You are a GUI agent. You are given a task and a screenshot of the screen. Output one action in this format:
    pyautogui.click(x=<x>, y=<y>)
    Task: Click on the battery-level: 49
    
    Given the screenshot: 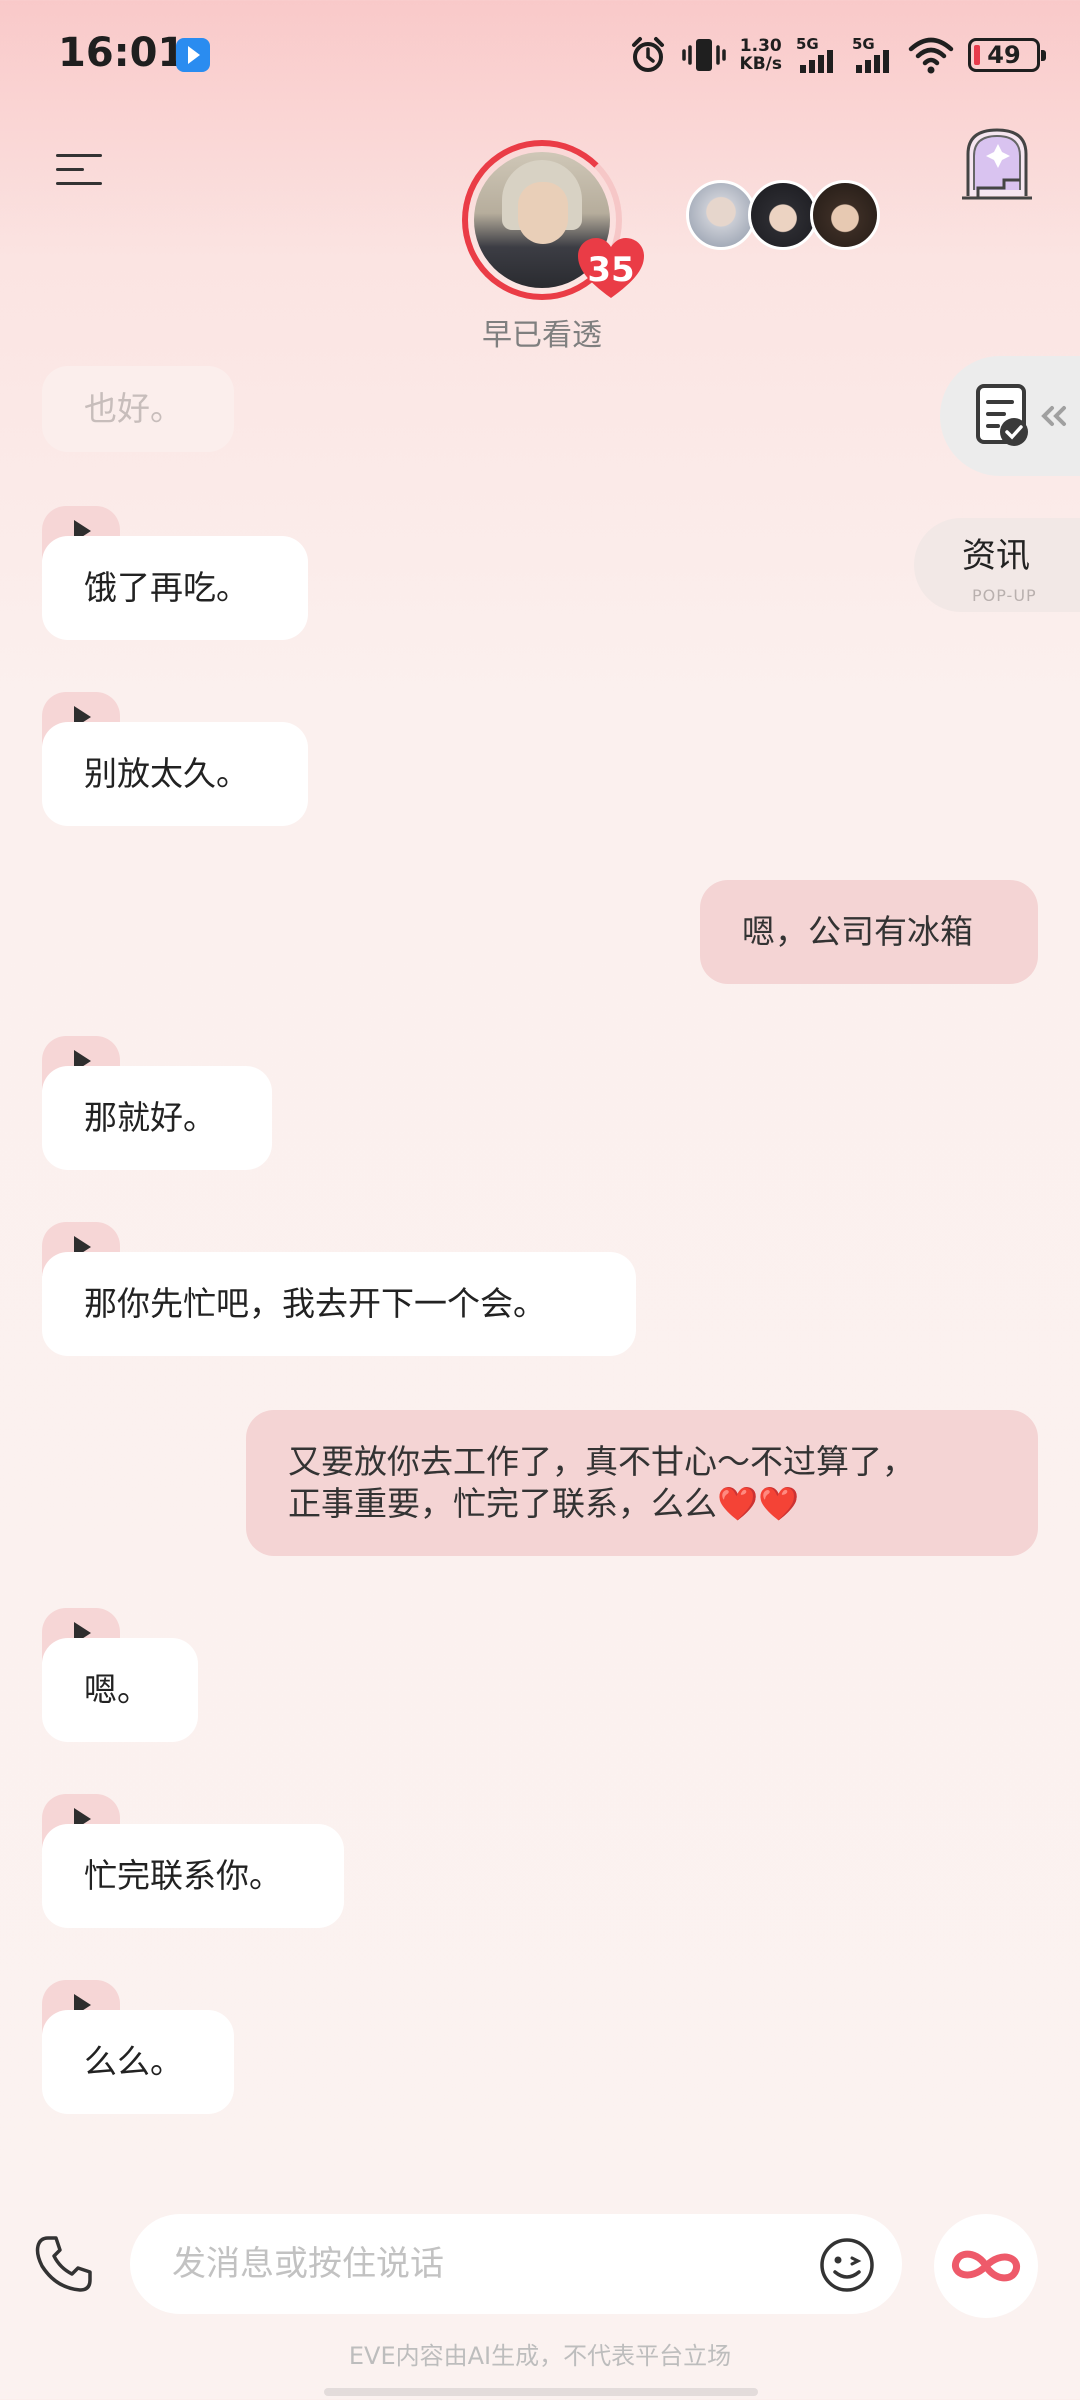 What is the action you would take?
    pyautogui.click(x=1004, y=55)
    